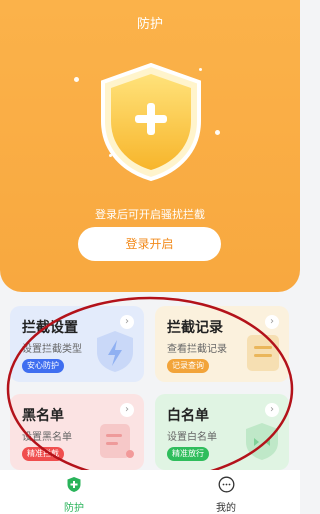  Describe the element at coordinates (149, 244) in the screenshot. I see `login-enable-button: 登录开启` at that location.